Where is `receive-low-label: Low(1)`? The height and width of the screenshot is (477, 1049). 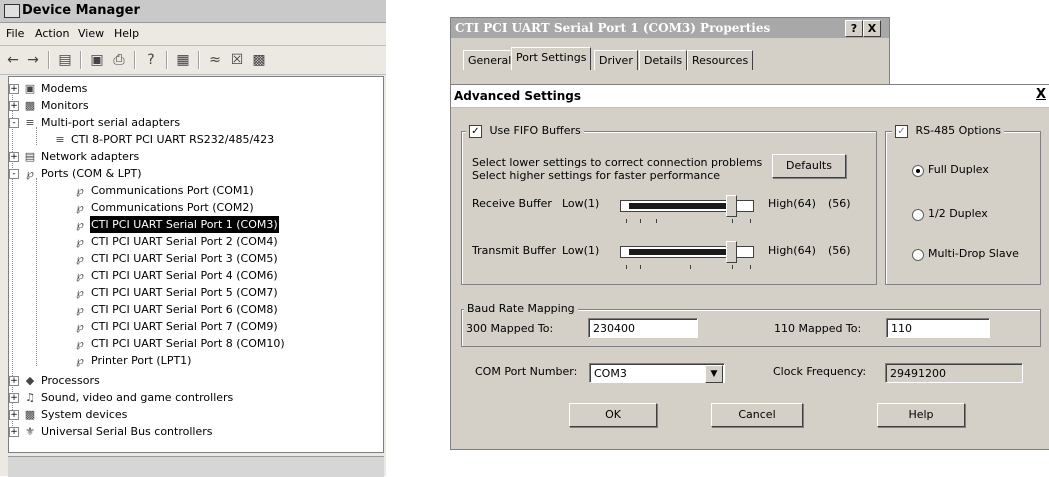 receive-low-label: Low(1) is located at coordinates (581, 203).